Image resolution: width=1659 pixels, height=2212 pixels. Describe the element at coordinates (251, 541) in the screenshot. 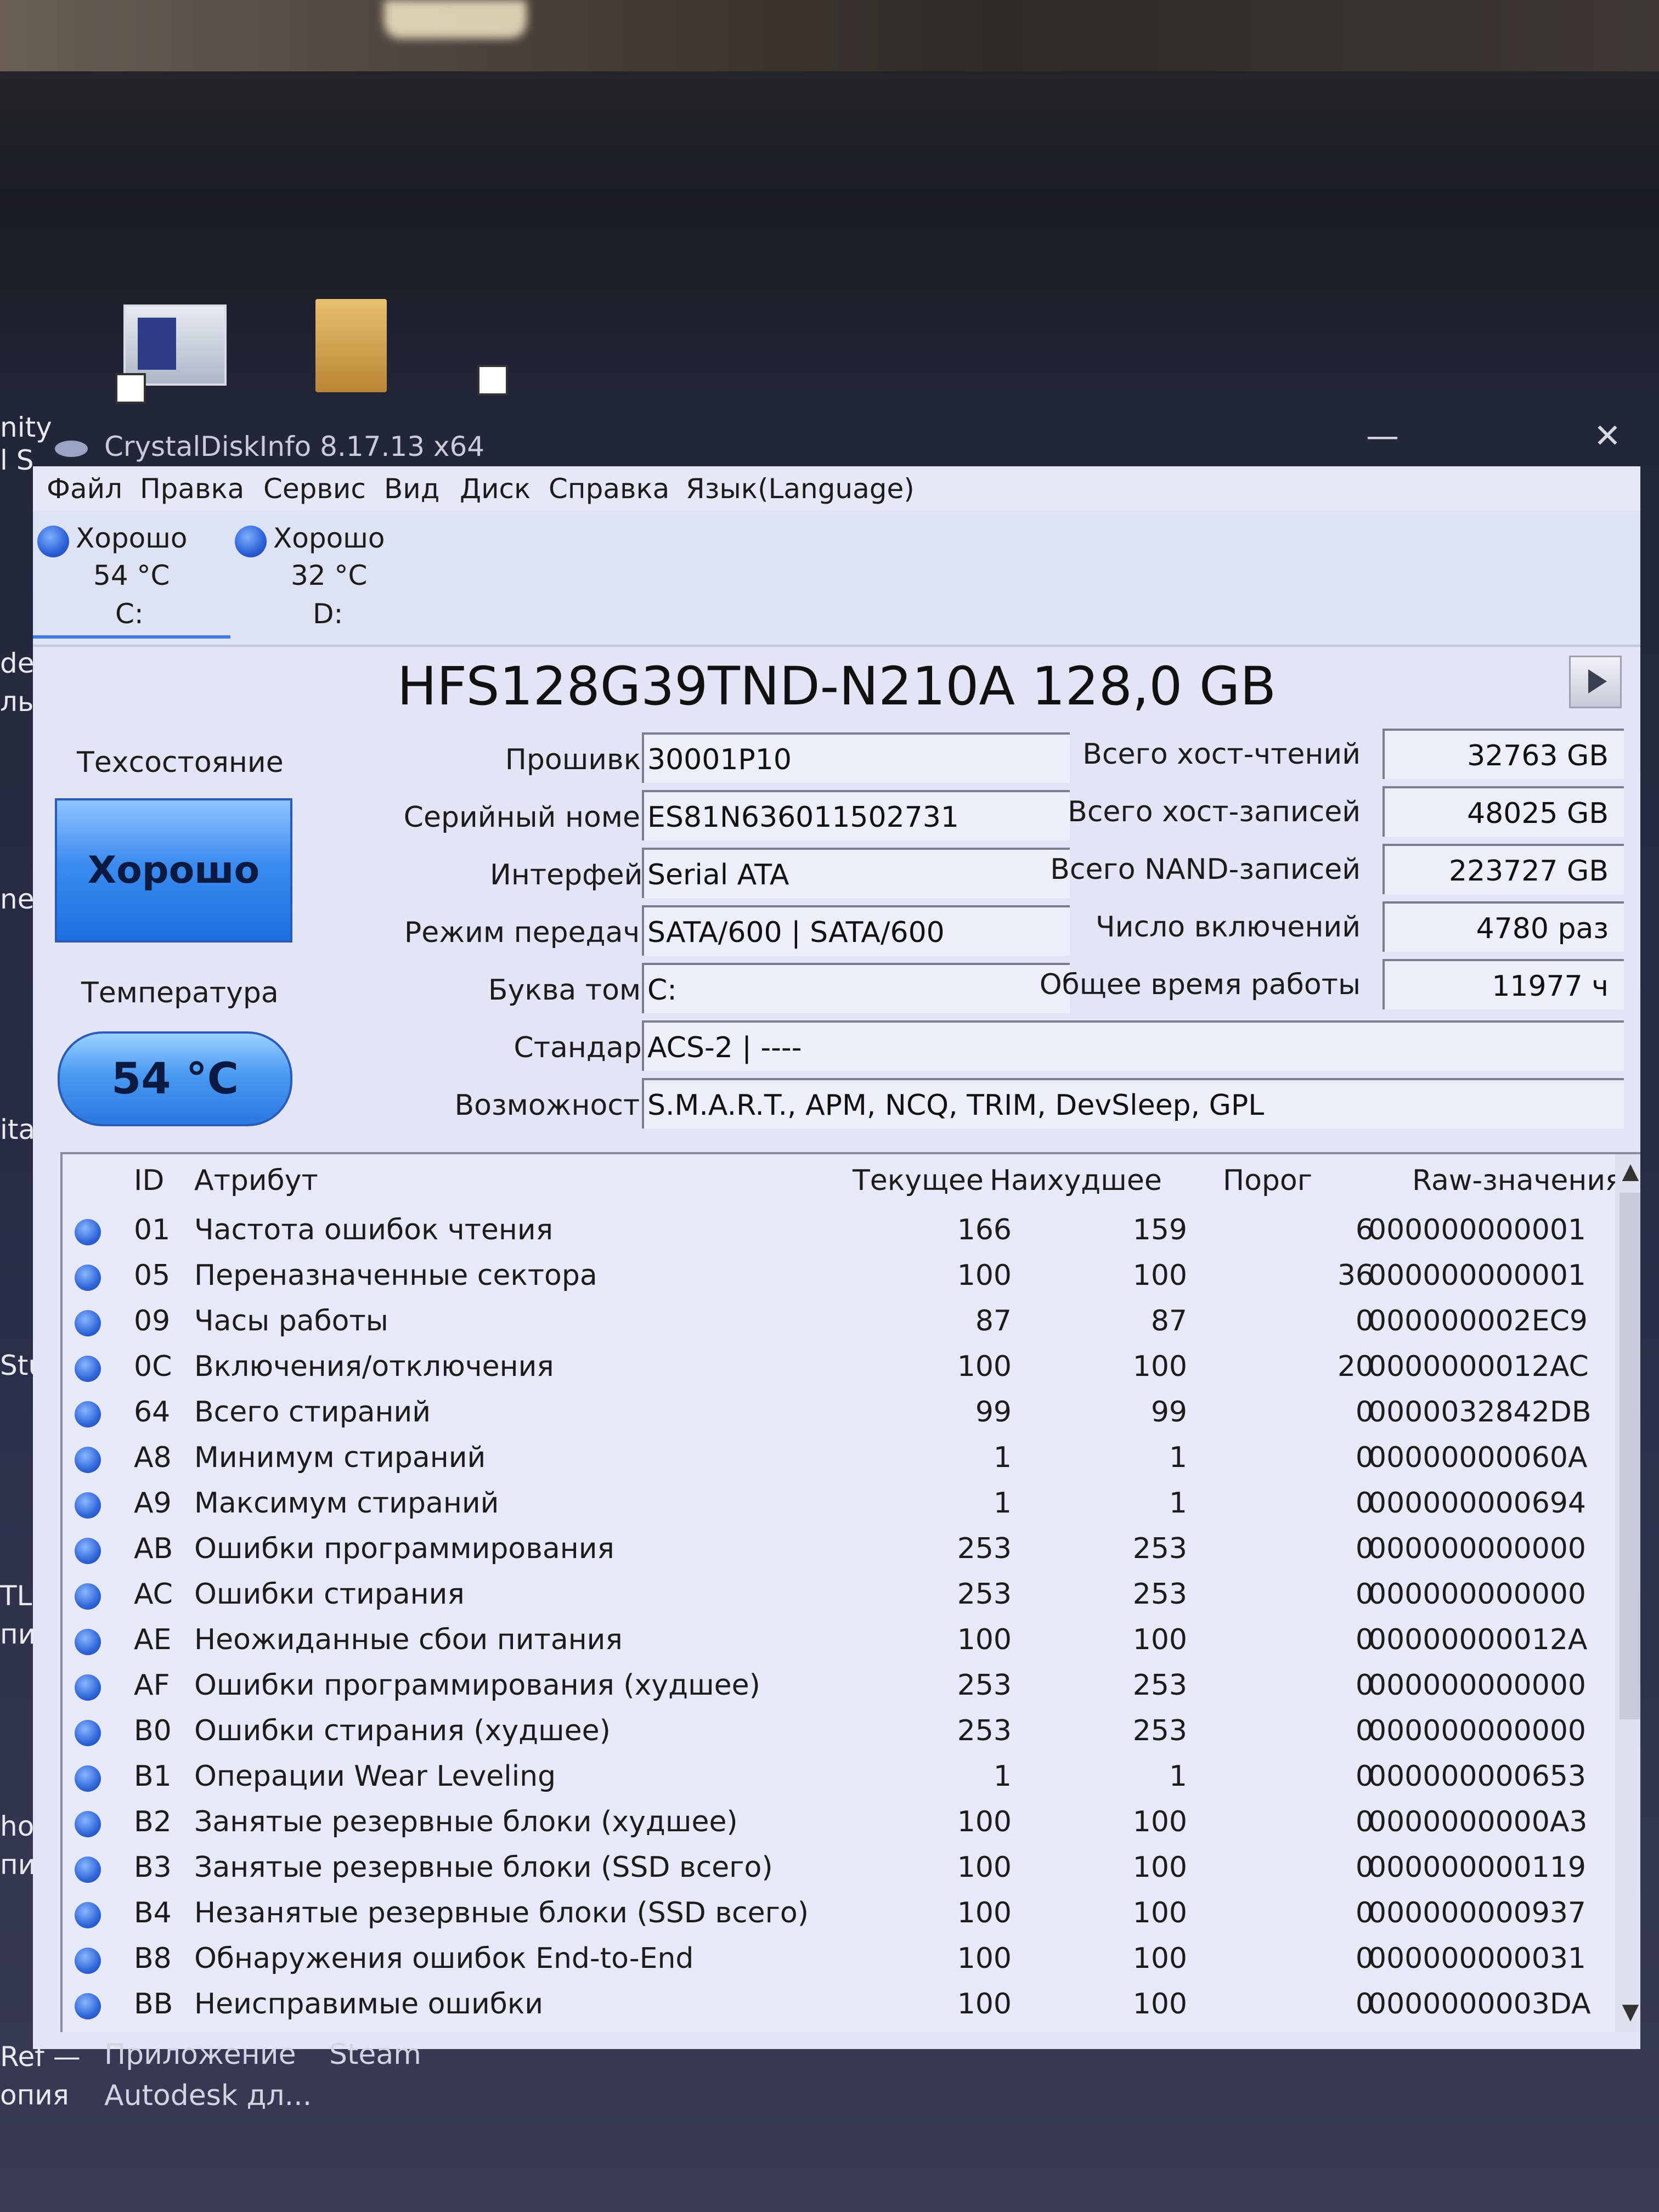

I see `health-good-icon` at that location.